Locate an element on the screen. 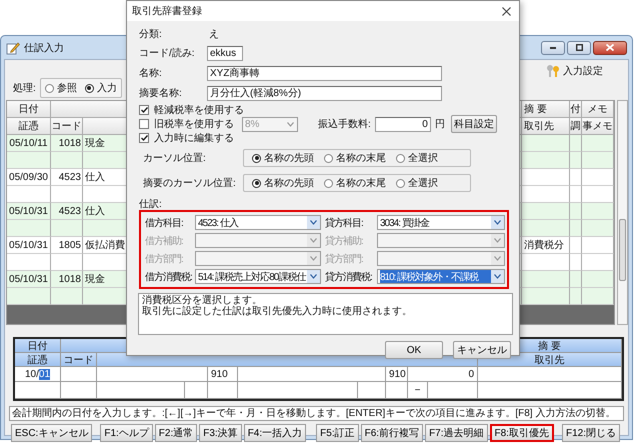 This screenshot has height=443, width=640. description-text: 取引先に設定した仕訳は取引先優先入力時に使用されます。 is located at coordinates (277, 311).